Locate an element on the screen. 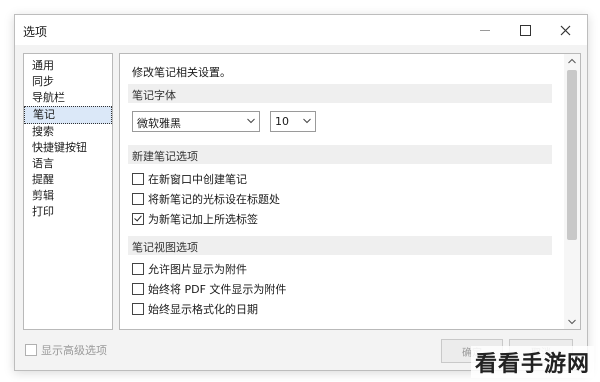 The width and height of the screenshot is (600, 382). category-list: 通用 同步 导航栏 笔记 搜索 快捷键按钮 语言 提醒 剪辑 打印 is located at coordinates (68, 191).